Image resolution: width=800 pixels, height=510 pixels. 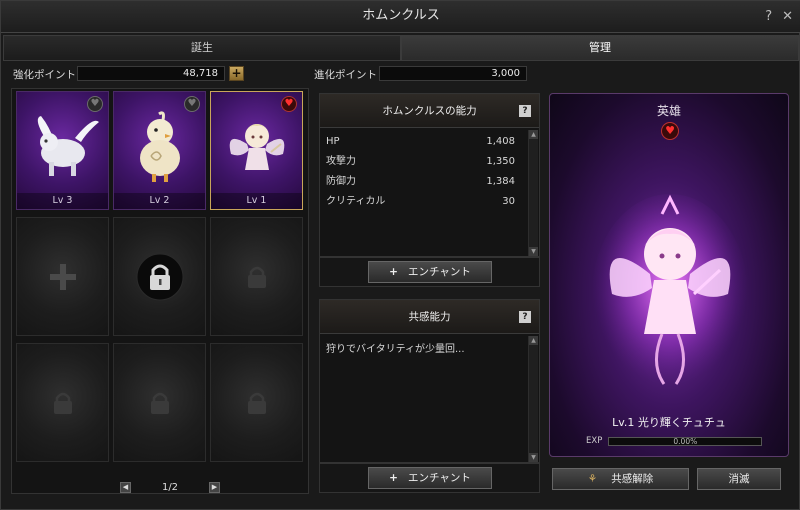 I want to click on page-indicator: 1/2, so click(x=170, y=487).